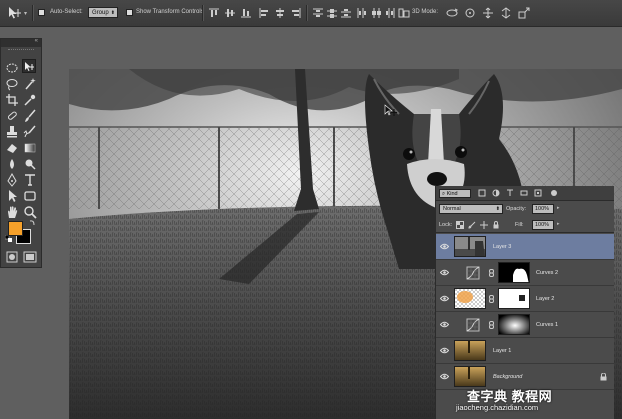 The image size is (622, 419). I want to click on filter-type-icon, so click(510, 193).